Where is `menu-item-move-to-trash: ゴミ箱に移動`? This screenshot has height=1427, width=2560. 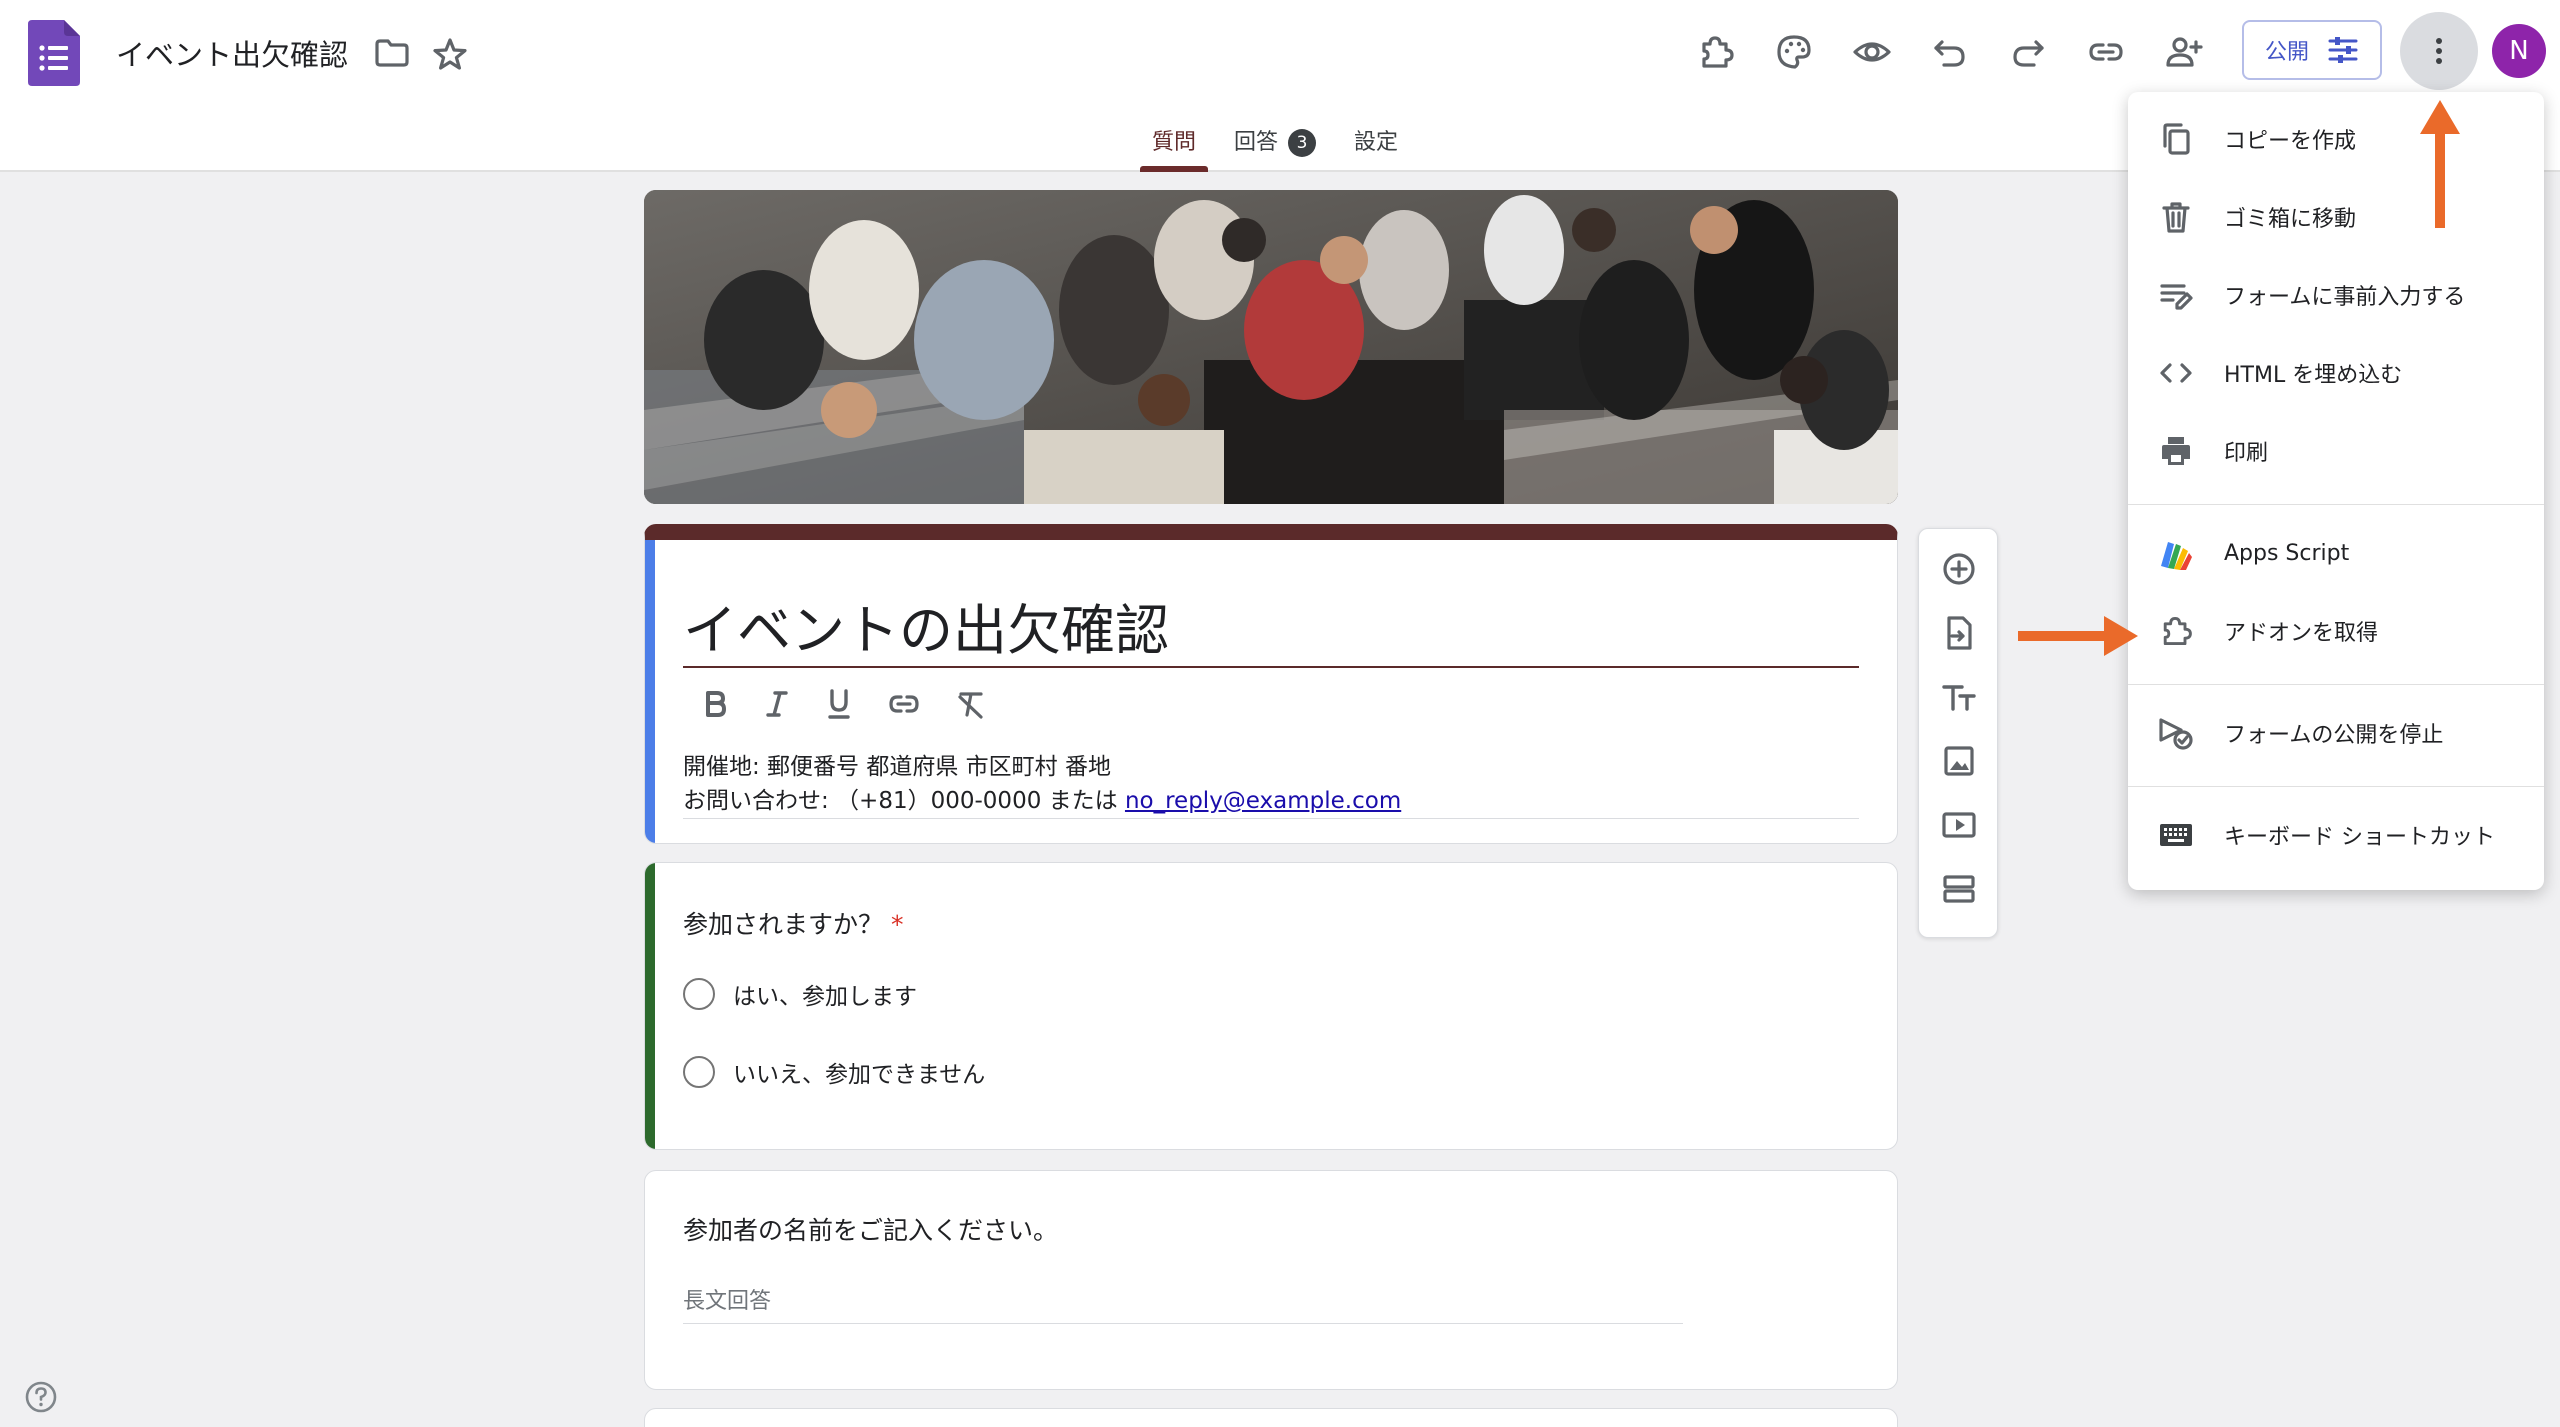
menu-item-move-to-trash: ゴミ箱に移動 is located at coordinates (2336, 217).